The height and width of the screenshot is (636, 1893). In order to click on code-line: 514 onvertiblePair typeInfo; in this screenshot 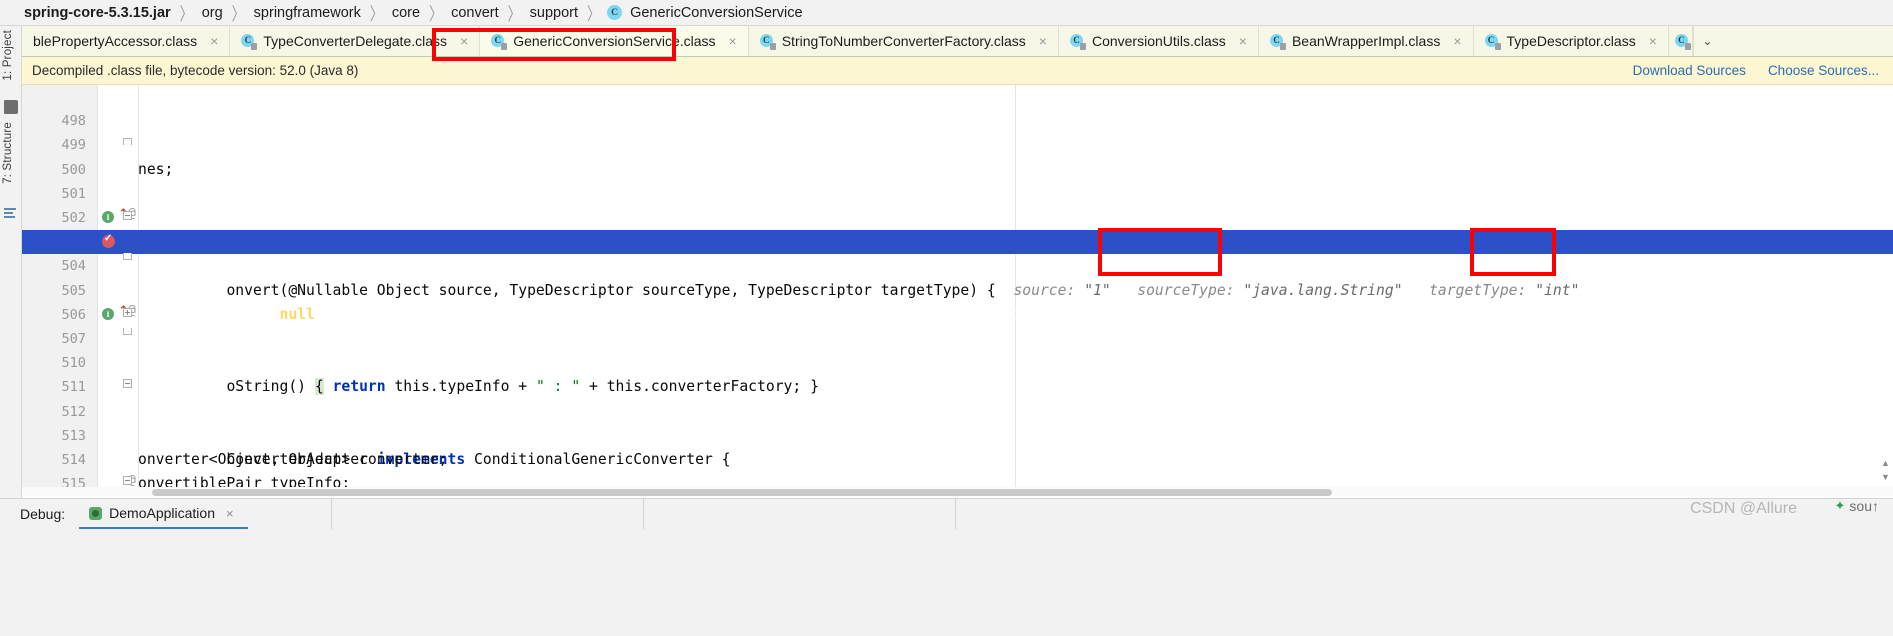, I will do `click(957, 458)`.